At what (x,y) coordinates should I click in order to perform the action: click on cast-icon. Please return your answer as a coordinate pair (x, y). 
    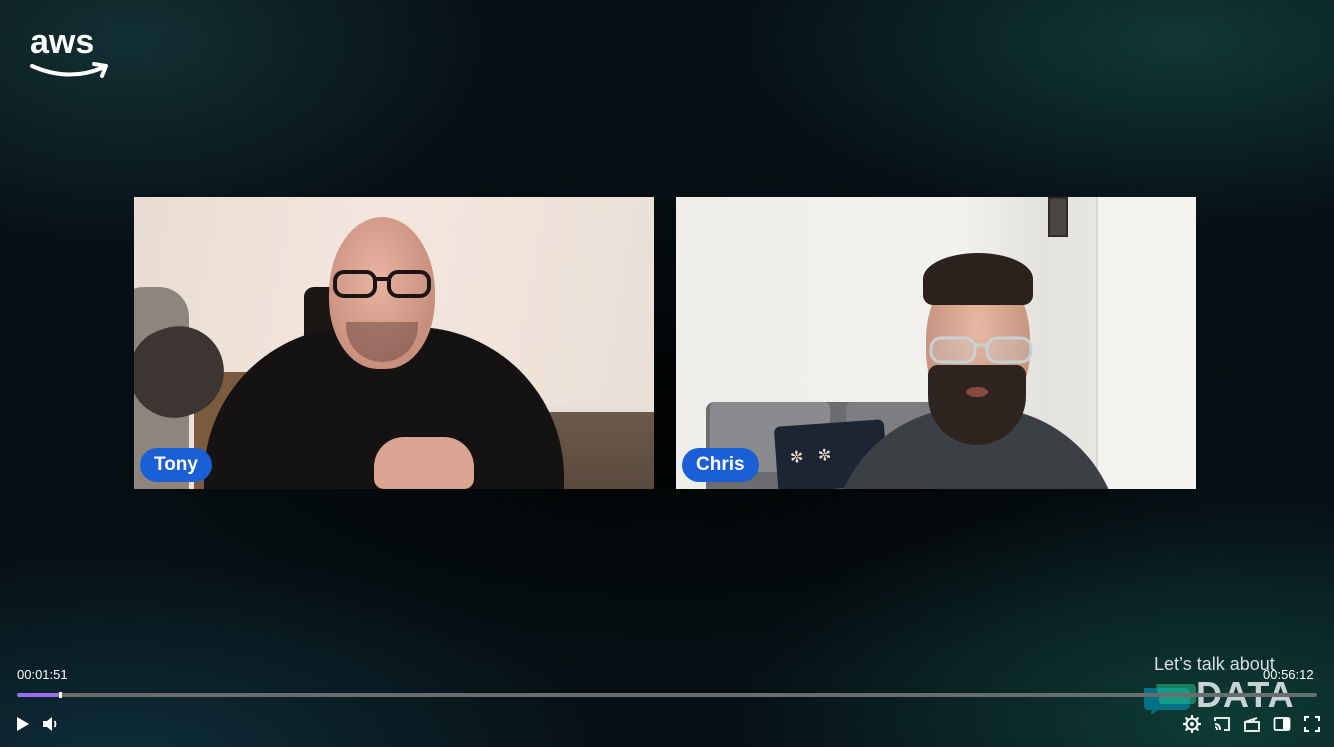
    Looking at the image, I should click on (1222, 724).